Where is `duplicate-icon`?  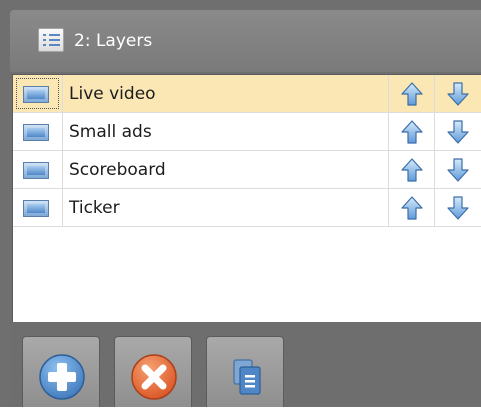 duplicate-icon is located at coordinates (247, 377).